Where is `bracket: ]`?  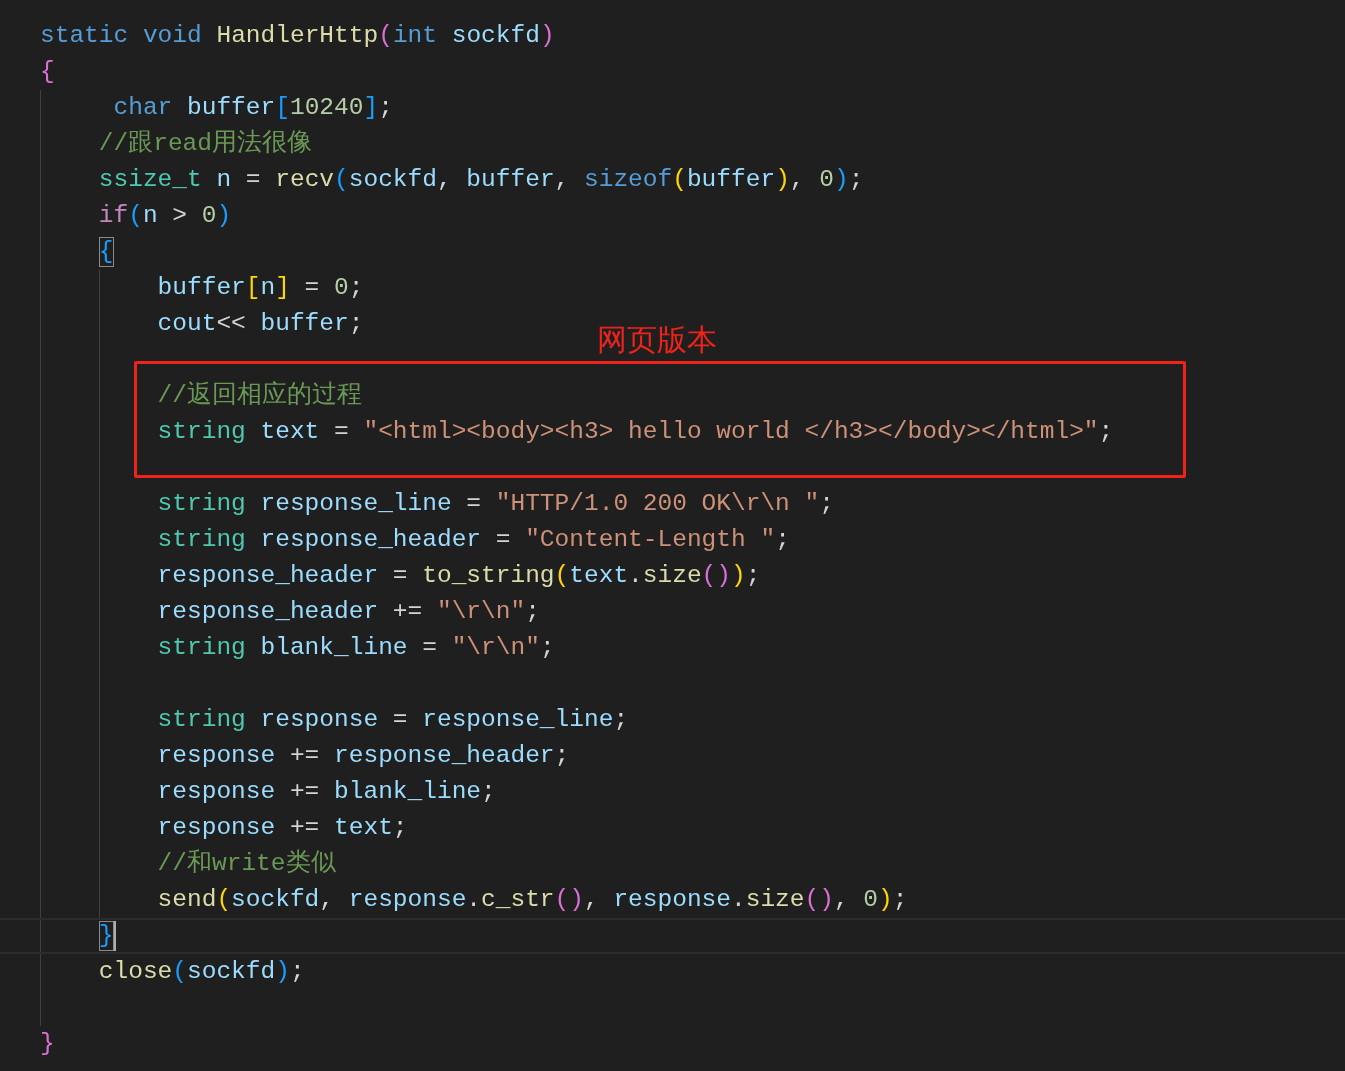
bracket: ] is located at coordinates (371, 108).